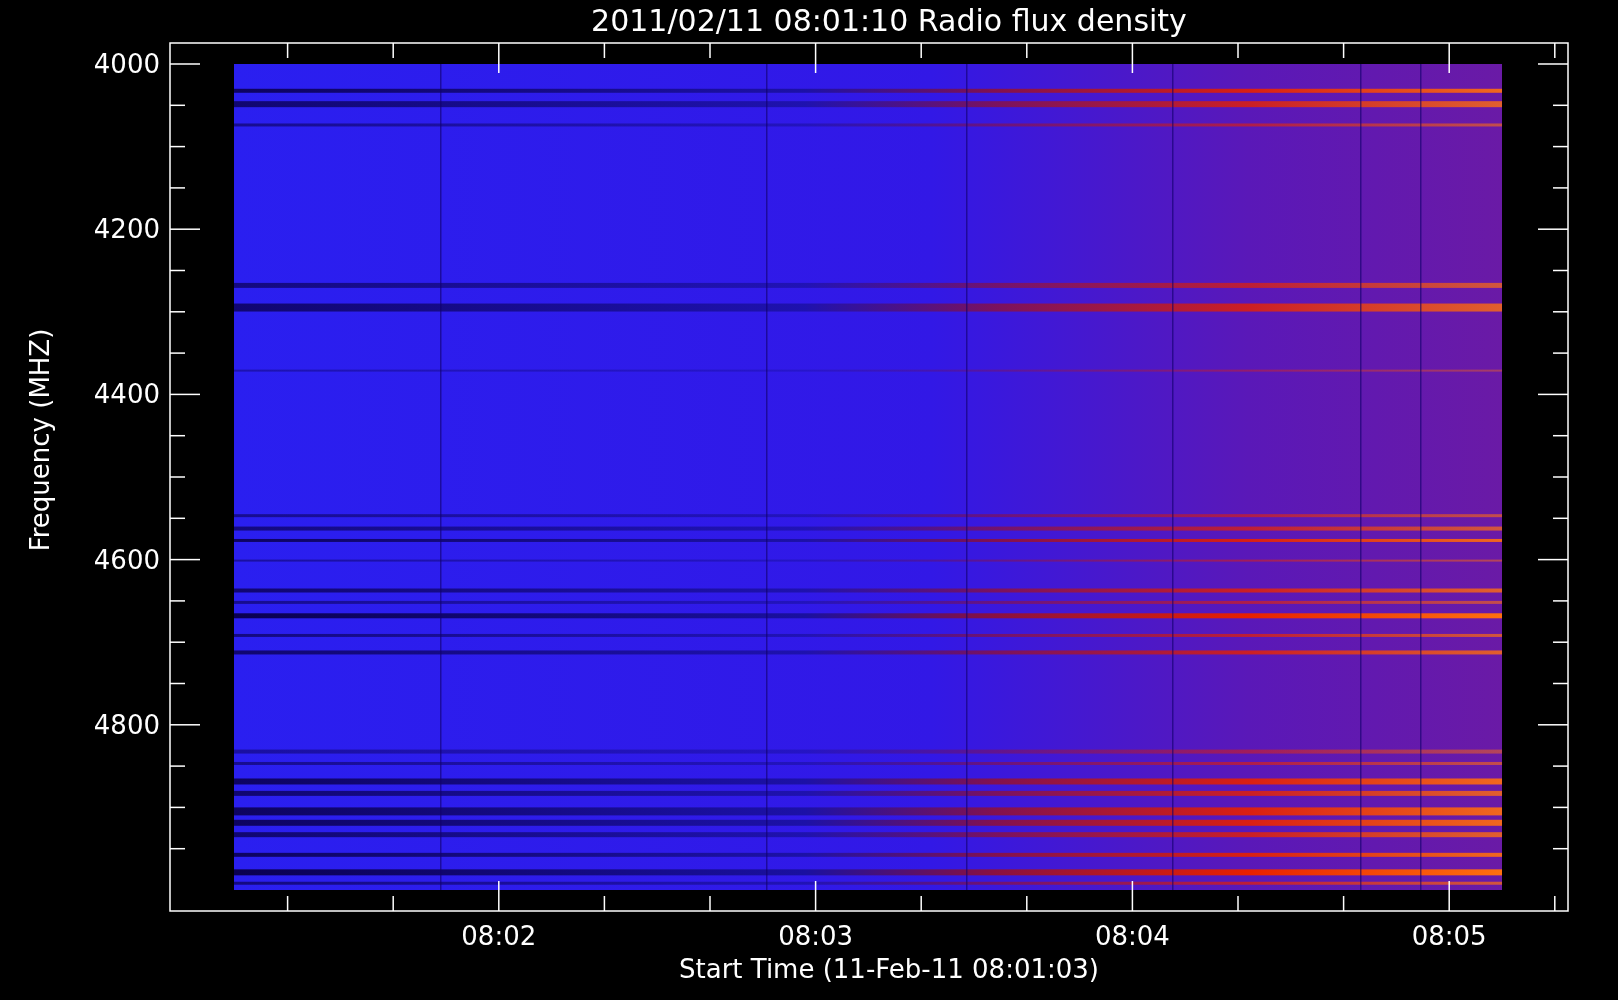 The height and width of the screenshot is (1000, 1618). Describe the element at coordinates (1132, 936) in the screenshot. I see `x-tick-label: 08:04` at that location.